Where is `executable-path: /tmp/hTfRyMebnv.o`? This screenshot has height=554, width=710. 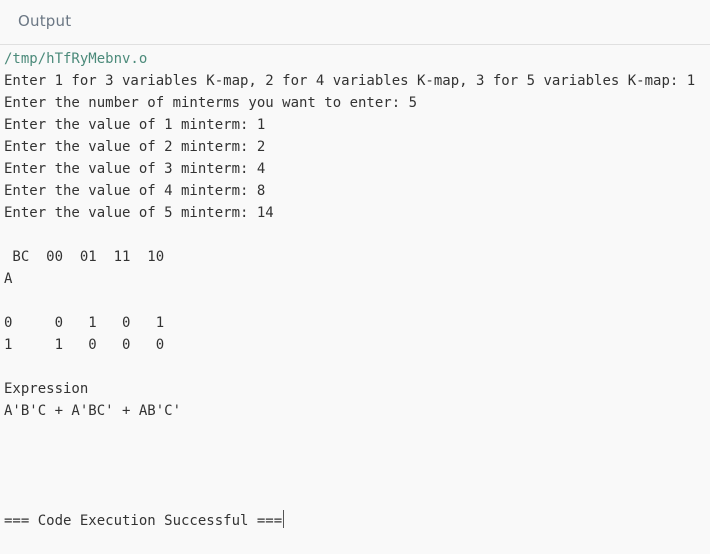 executable-path: /tmp/hTfRyMebnv.o is located at coordinates (76, 59).